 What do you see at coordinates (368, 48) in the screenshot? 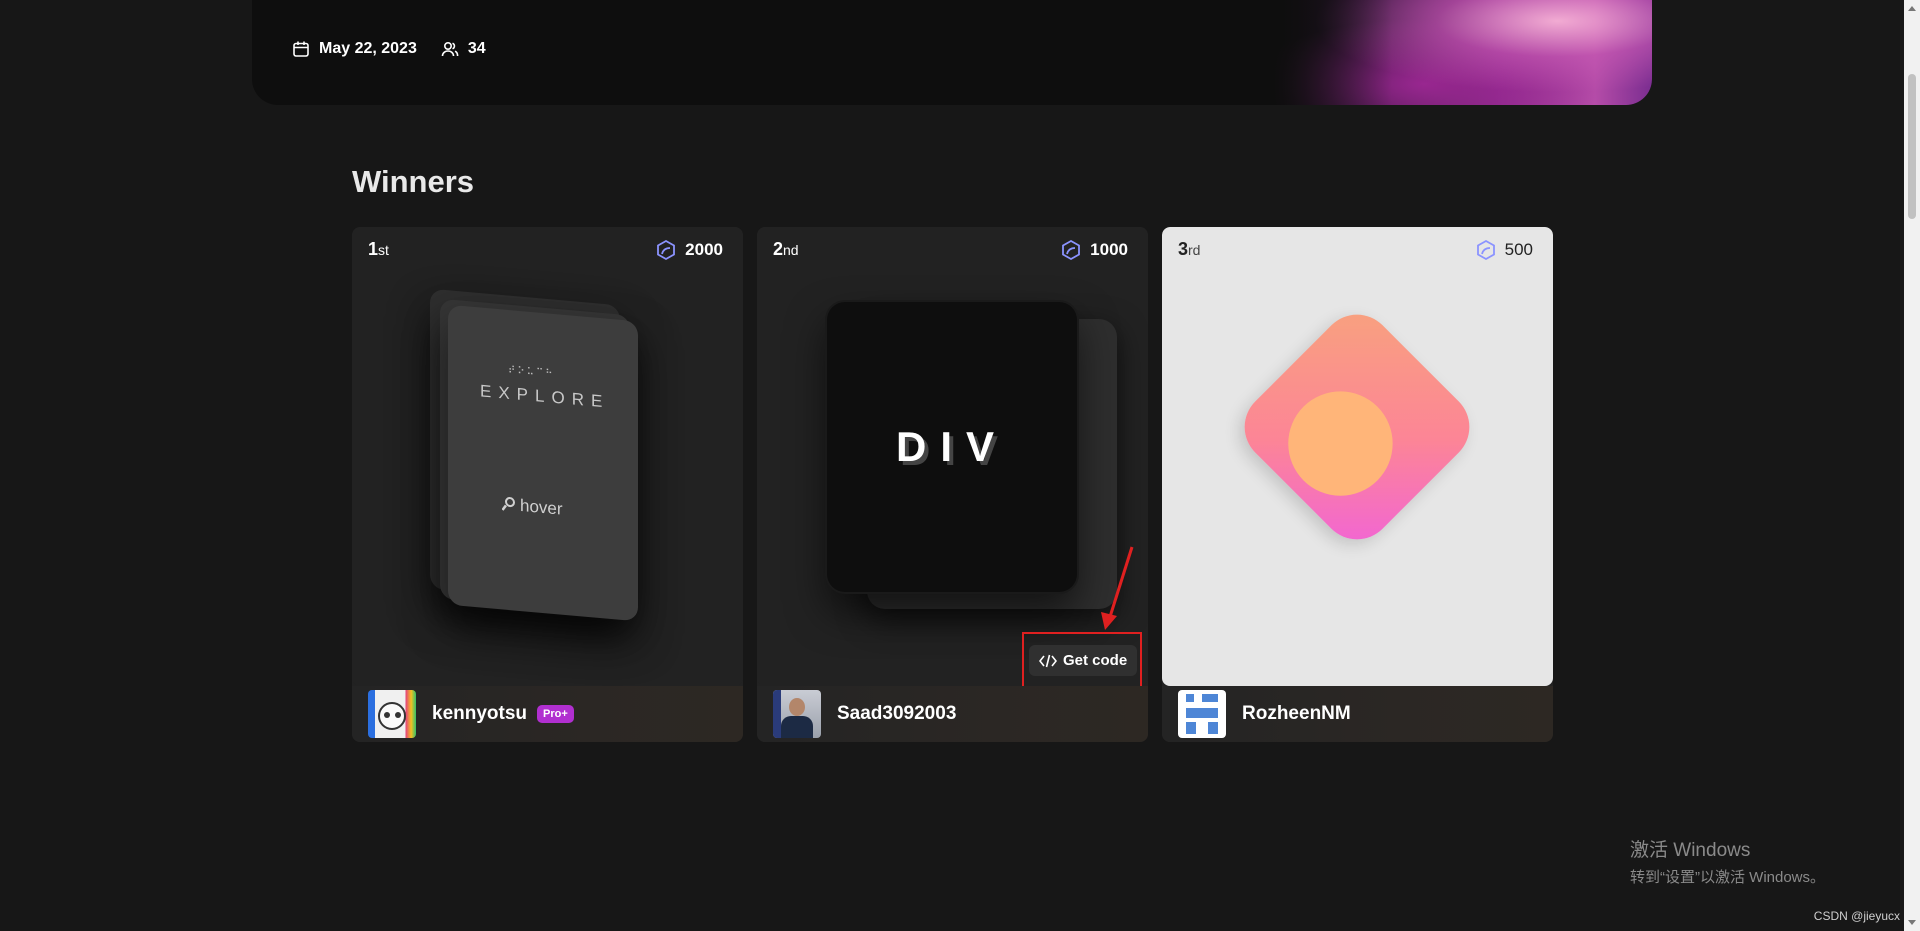
I see `challenge-date: May 22, 2023` at bounding box center [368, 48].